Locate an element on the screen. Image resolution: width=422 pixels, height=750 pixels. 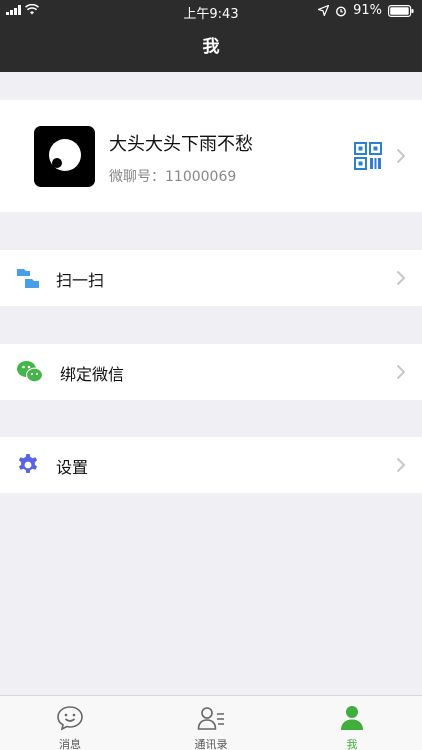
tab-bar: 消息 通讯录 我 is located at coordinates (211, 722).